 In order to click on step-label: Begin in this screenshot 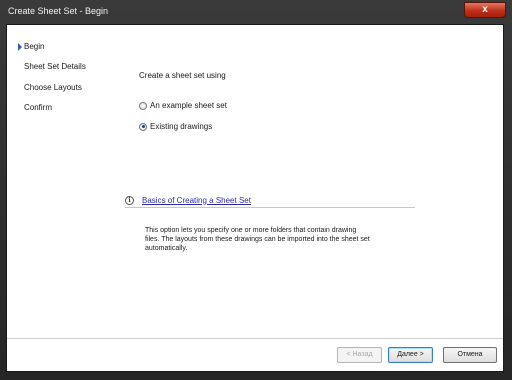, I will do `click(34, 46)`.